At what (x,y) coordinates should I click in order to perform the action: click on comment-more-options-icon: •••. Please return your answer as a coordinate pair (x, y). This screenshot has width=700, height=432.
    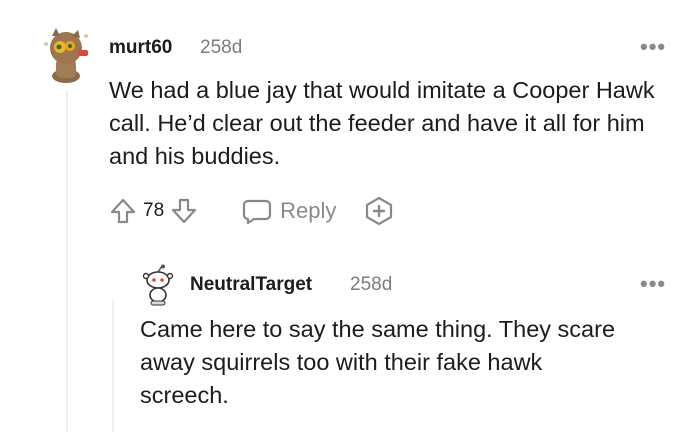
    Looking at the image, I should click on (653, 47).